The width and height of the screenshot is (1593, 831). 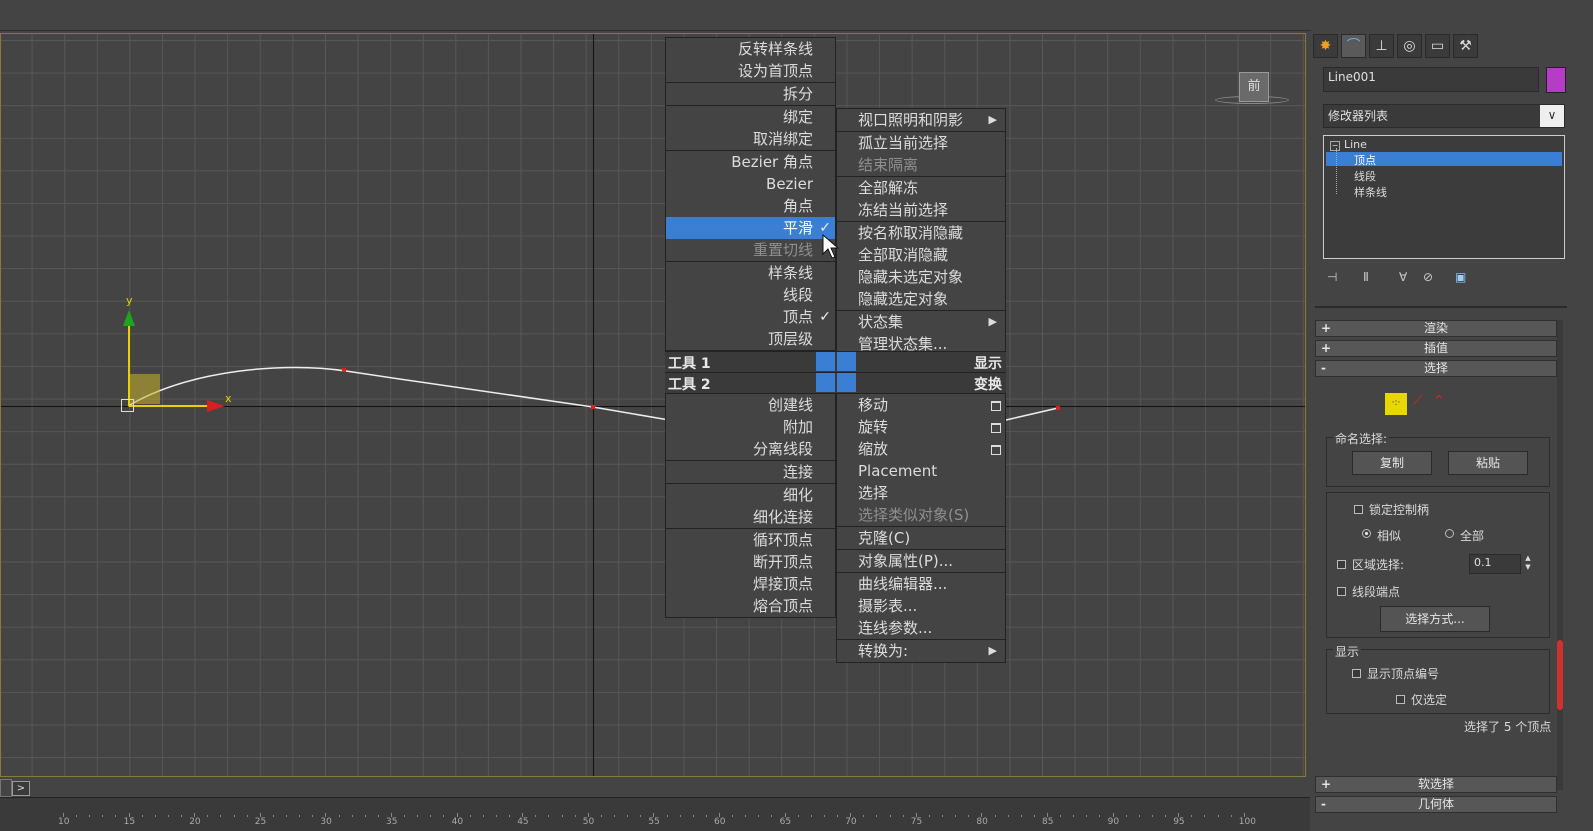 What do you see at coordinates (1392, 463) in the screenshot?
I see `copy-button: 复制` at bounding box center [1392, 463].